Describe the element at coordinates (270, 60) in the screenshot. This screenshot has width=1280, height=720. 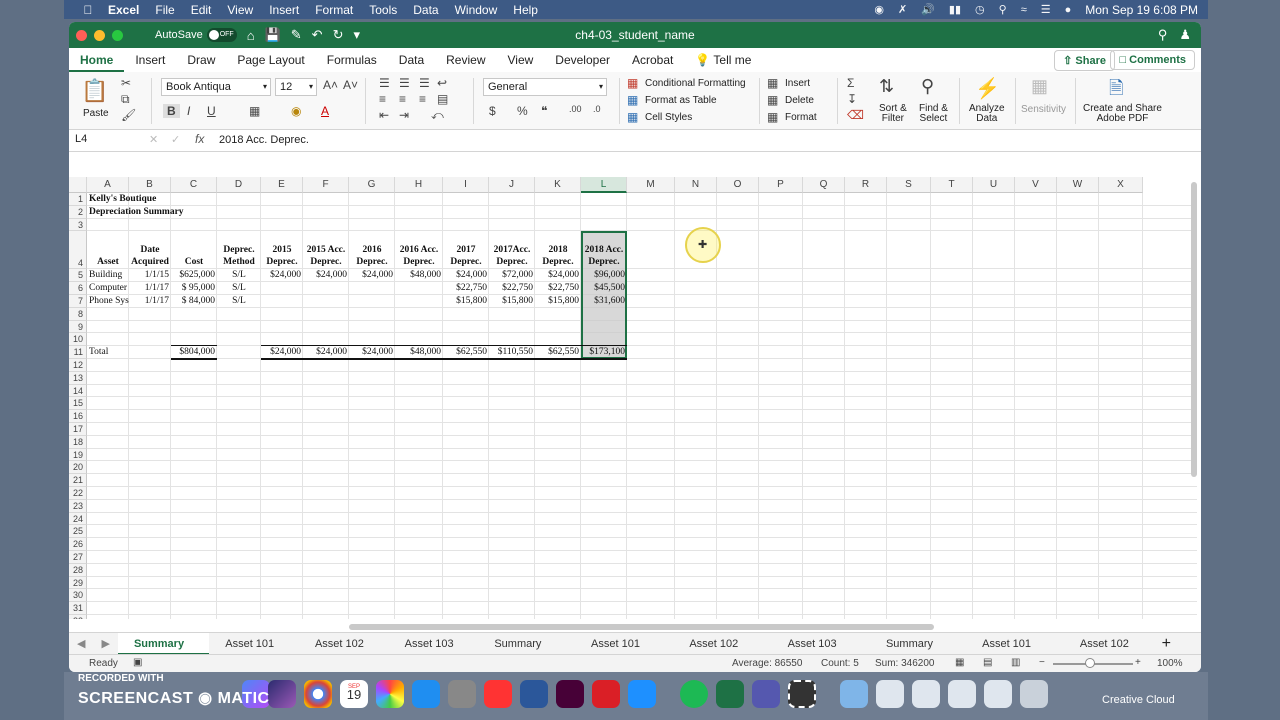
I see `tab-page-layout: Page Layout` at that location.